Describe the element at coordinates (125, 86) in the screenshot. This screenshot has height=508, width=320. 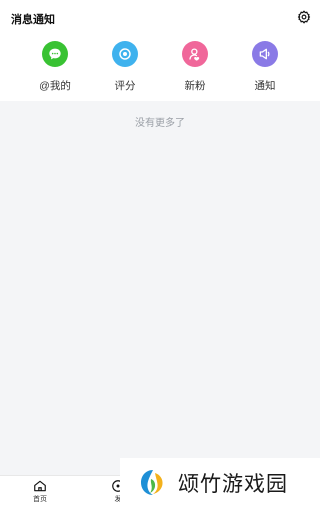
I see `category-label: 评分` at that location.